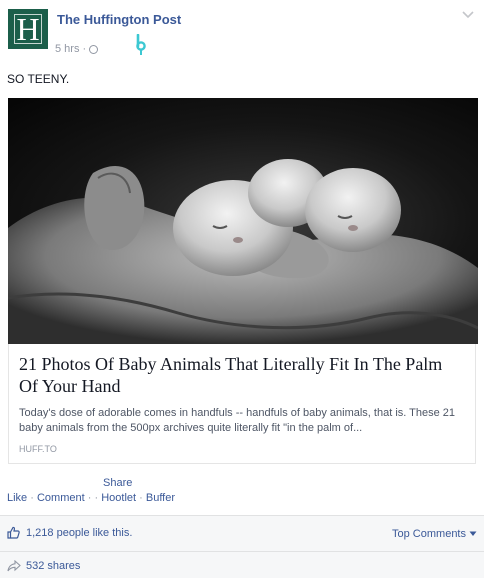 The height and width of the screenshot is (578, 484). What do you see at coordinates (243, 34) in the screenshot?
I see `post-header: H The Huffington Post 5 hrs ·` at bounding box center [243, 34].